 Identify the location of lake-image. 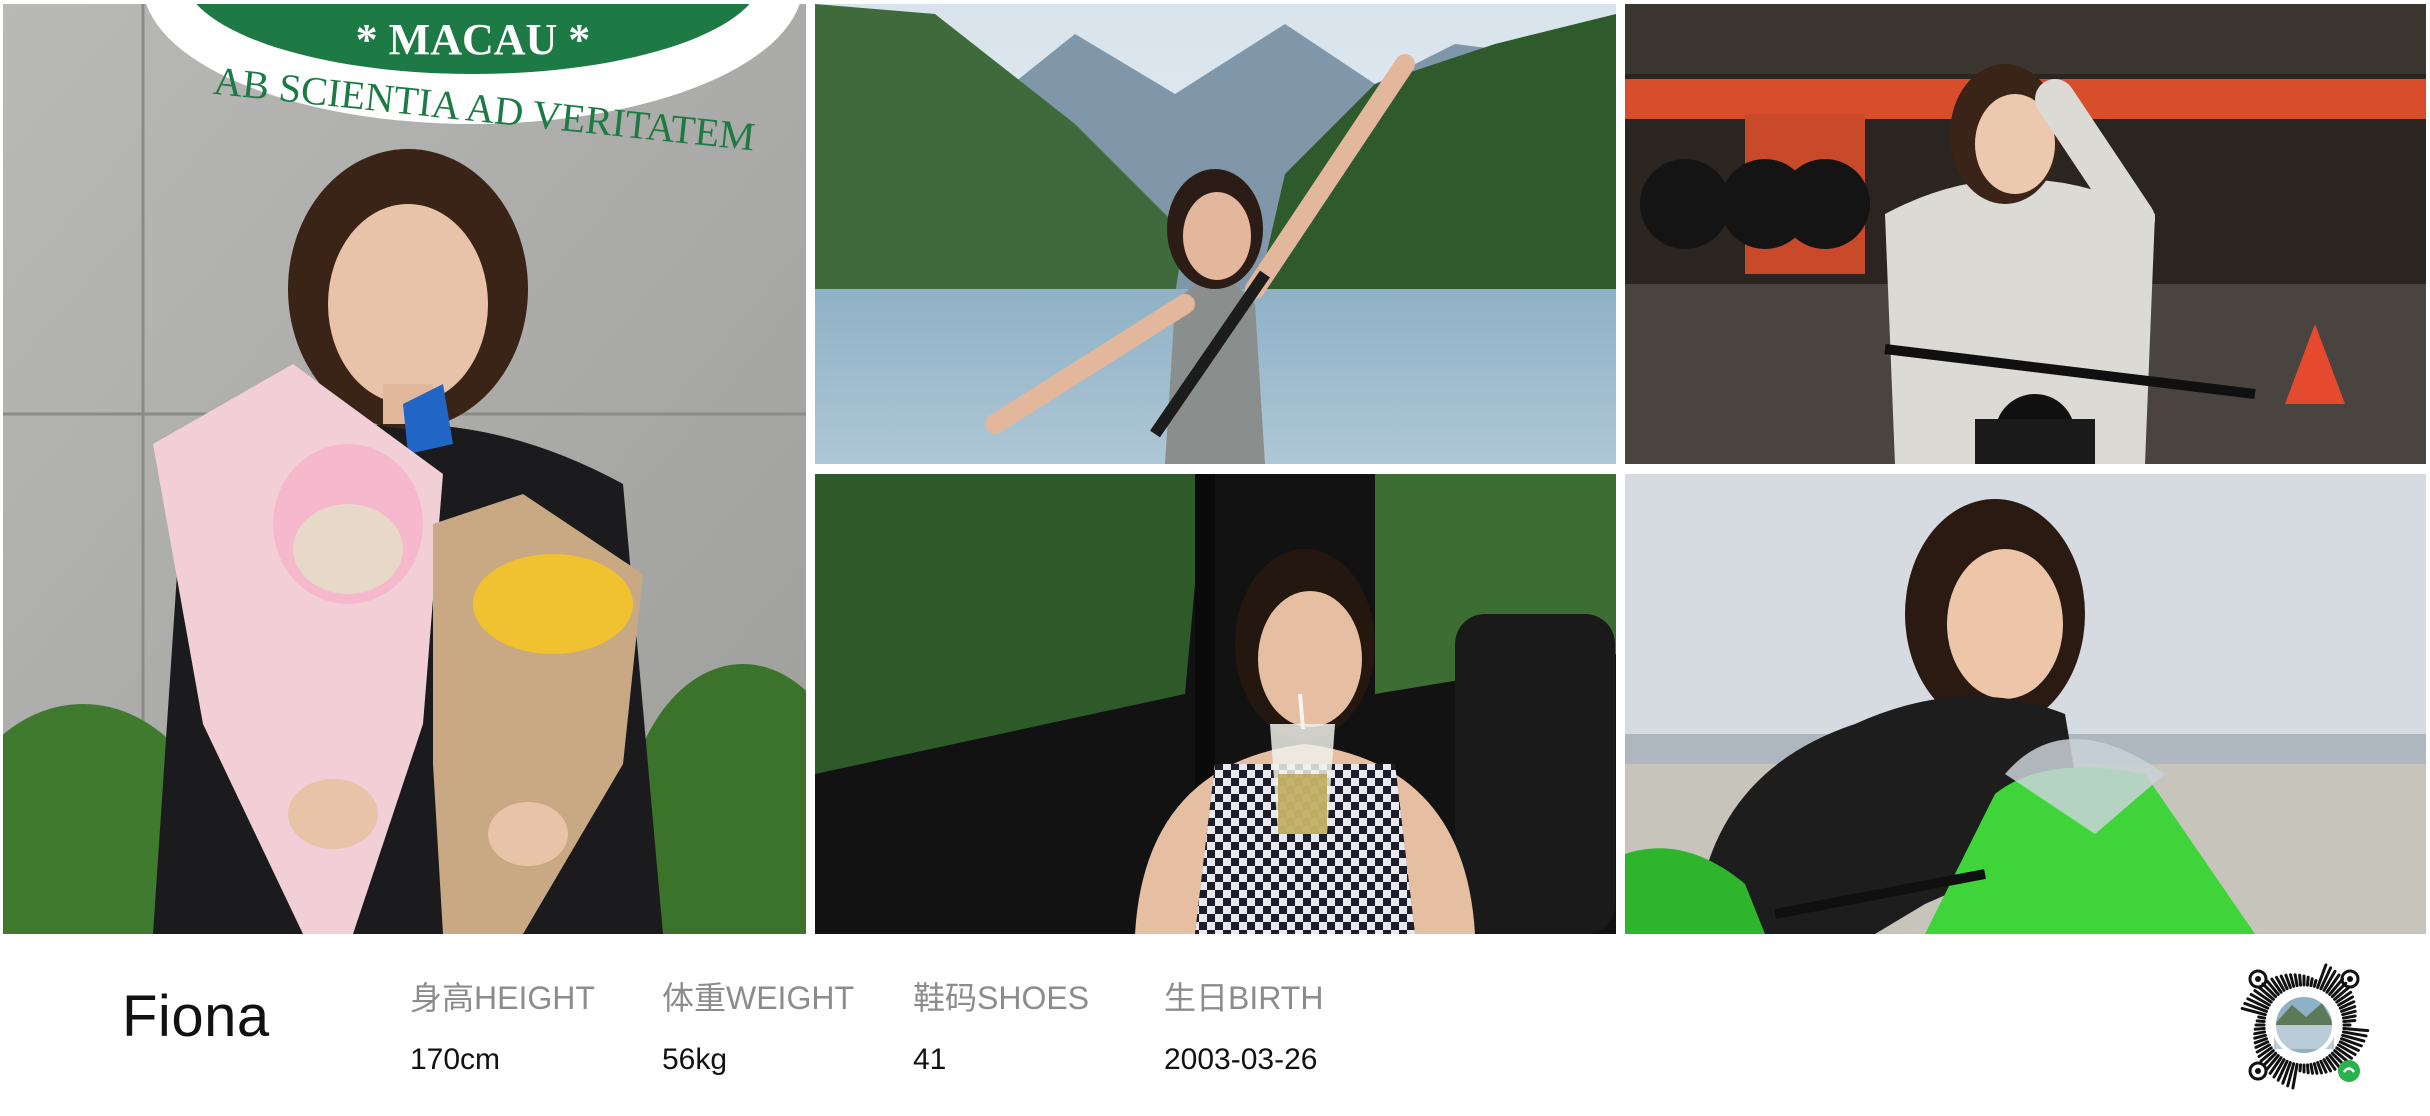
(1215, 234).